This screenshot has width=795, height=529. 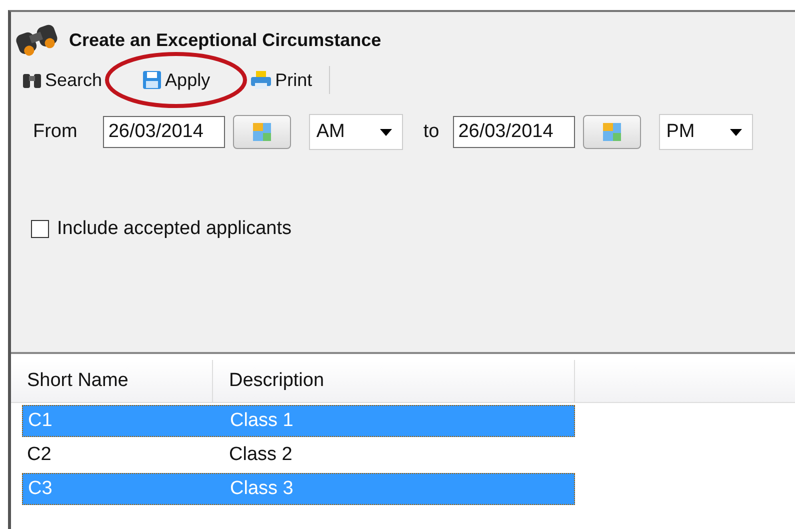 I want to click on checkbox, so click(x=40, y=229).